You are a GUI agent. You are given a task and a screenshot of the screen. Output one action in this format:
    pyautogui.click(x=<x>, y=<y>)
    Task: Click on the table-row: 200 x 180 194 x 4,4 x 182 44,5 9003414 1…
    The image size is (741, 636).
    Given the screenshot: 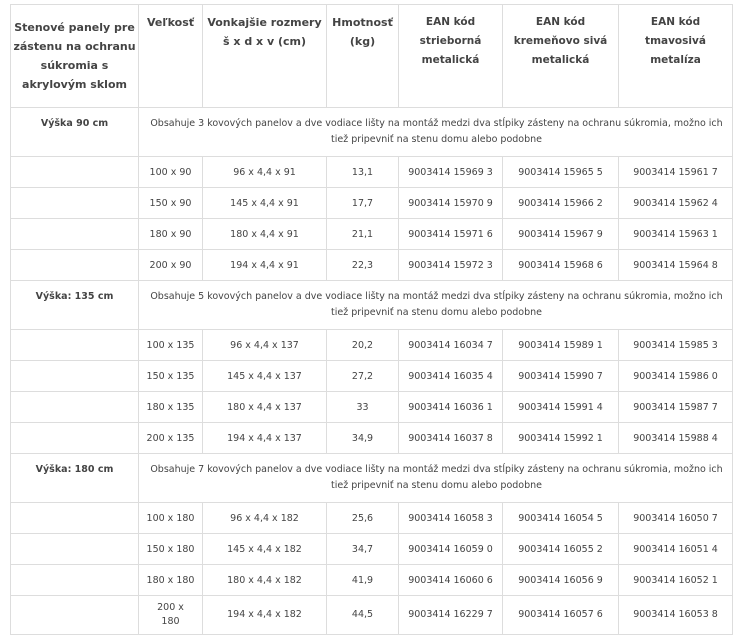 What is the action you would take?
    pyautogui.click(x=371, y=615)
    